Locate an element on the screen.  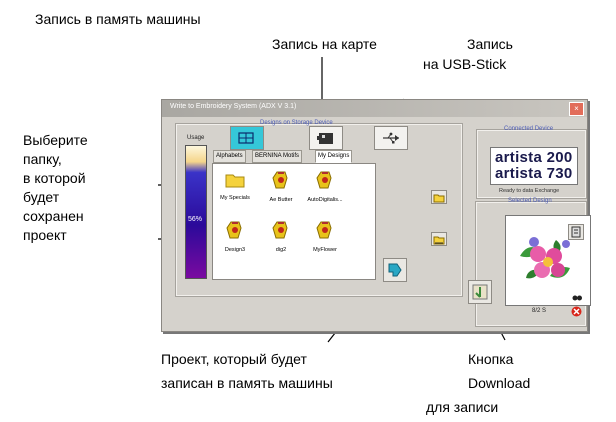
annotation-choose-folder-6: проект is located at coordinates (45, 235).